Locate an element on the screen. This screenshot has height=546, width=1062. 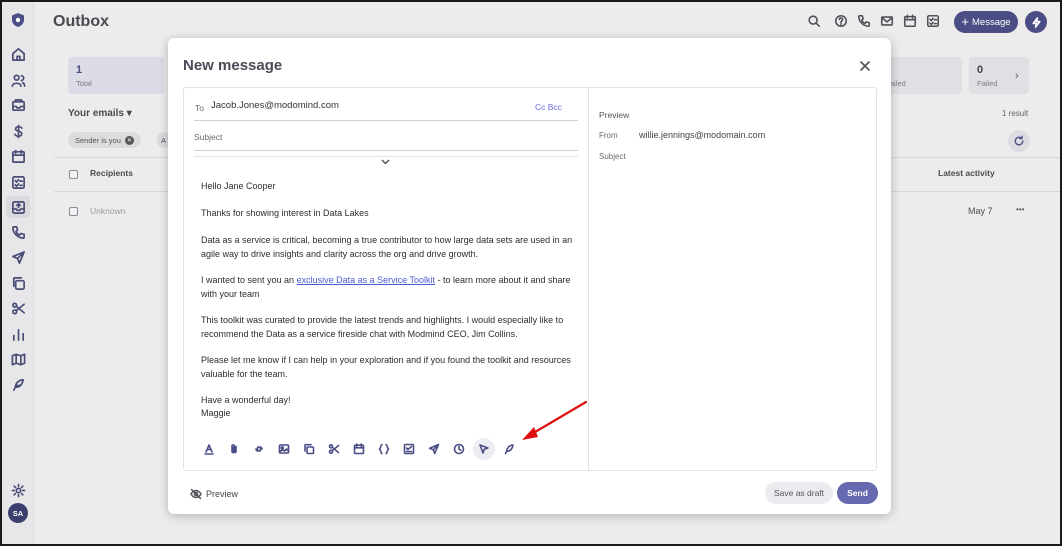
page-title: Outbox is located at coordinates (81, 21).